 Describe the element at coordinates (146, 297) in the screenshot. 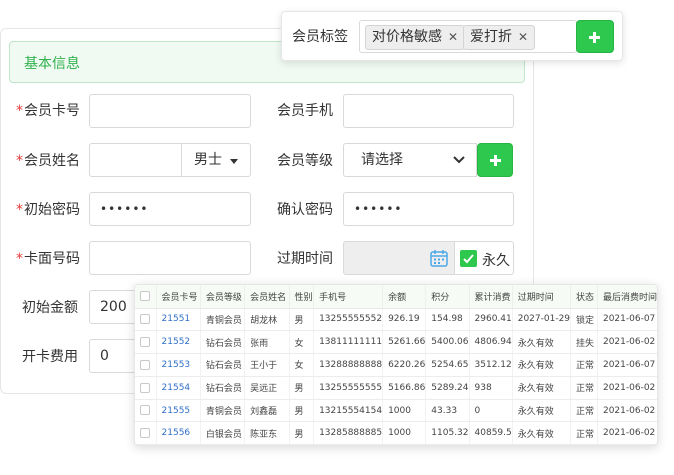

I see `select-all-checkbox` at that location.